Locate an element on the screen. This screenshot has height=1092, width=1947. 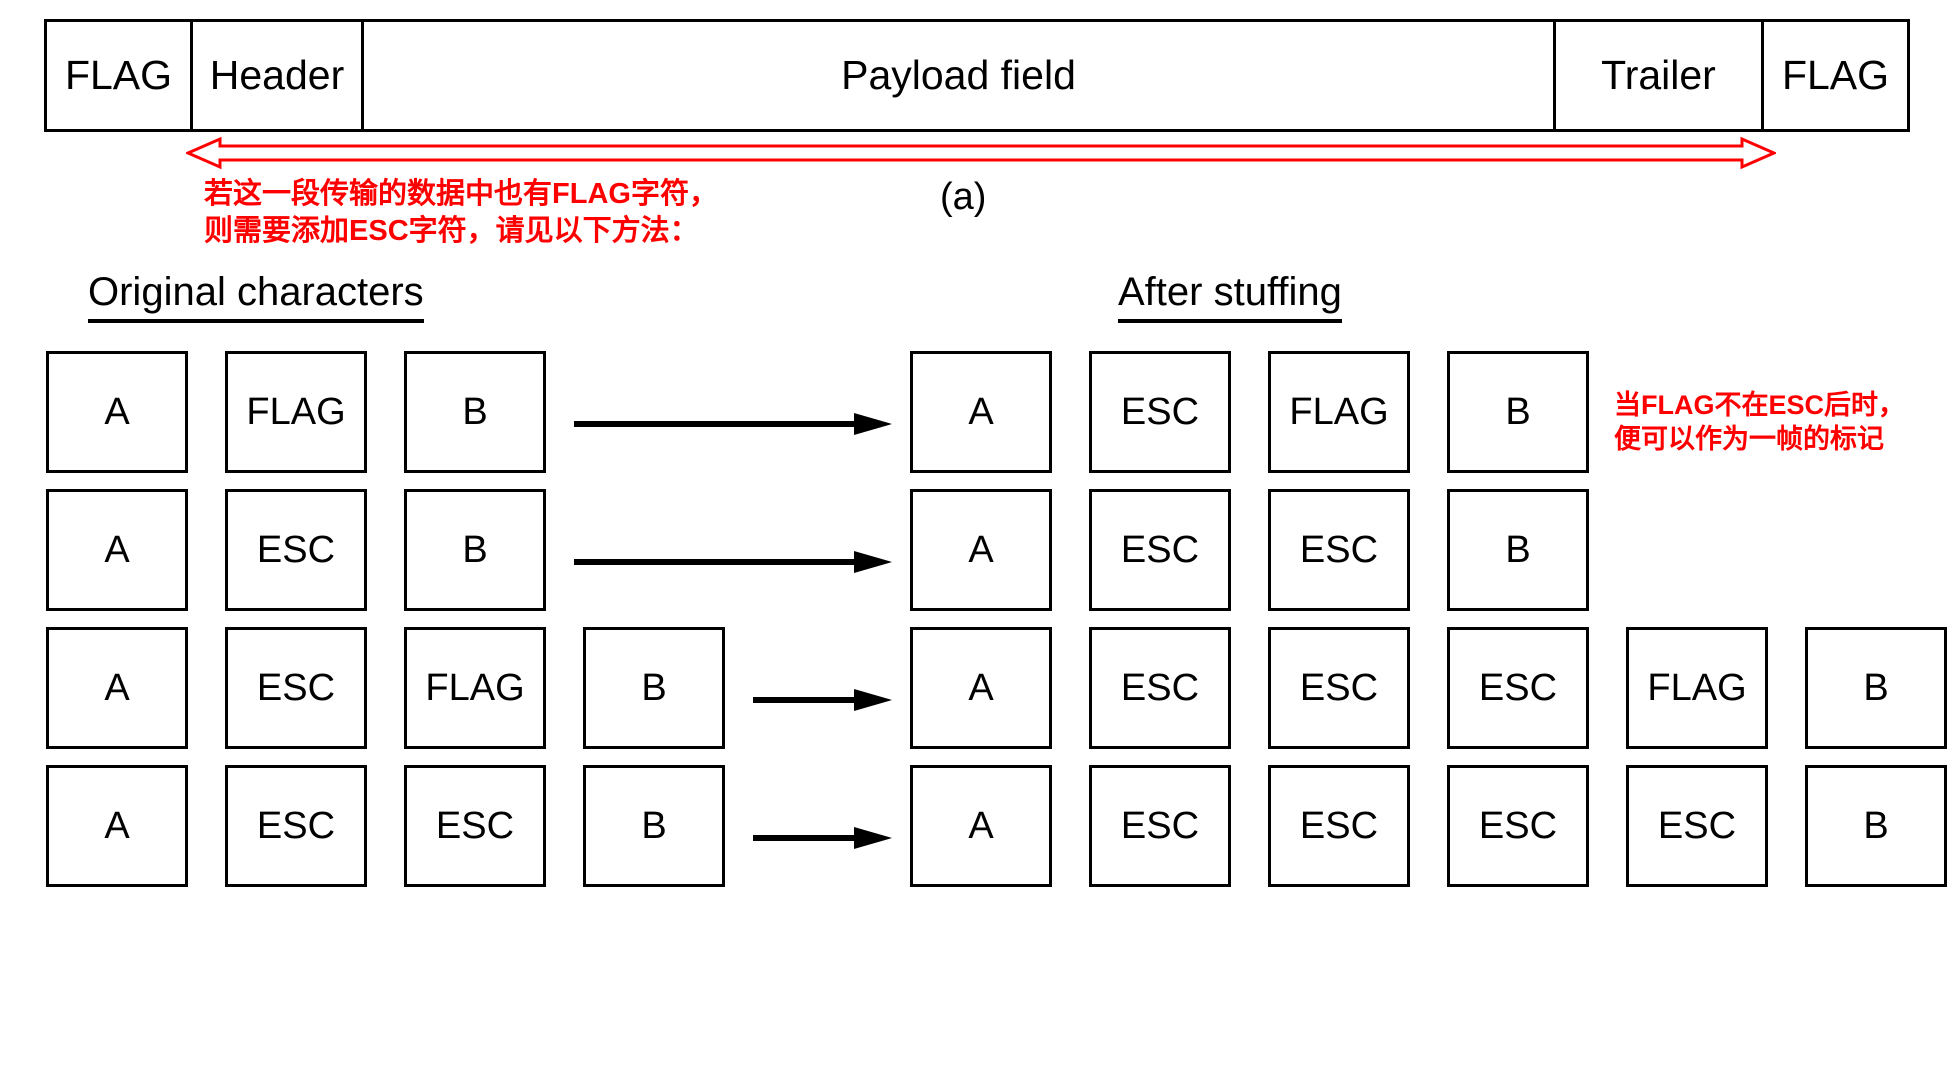
note-text: 字符， is located at coordinates (674, 194).